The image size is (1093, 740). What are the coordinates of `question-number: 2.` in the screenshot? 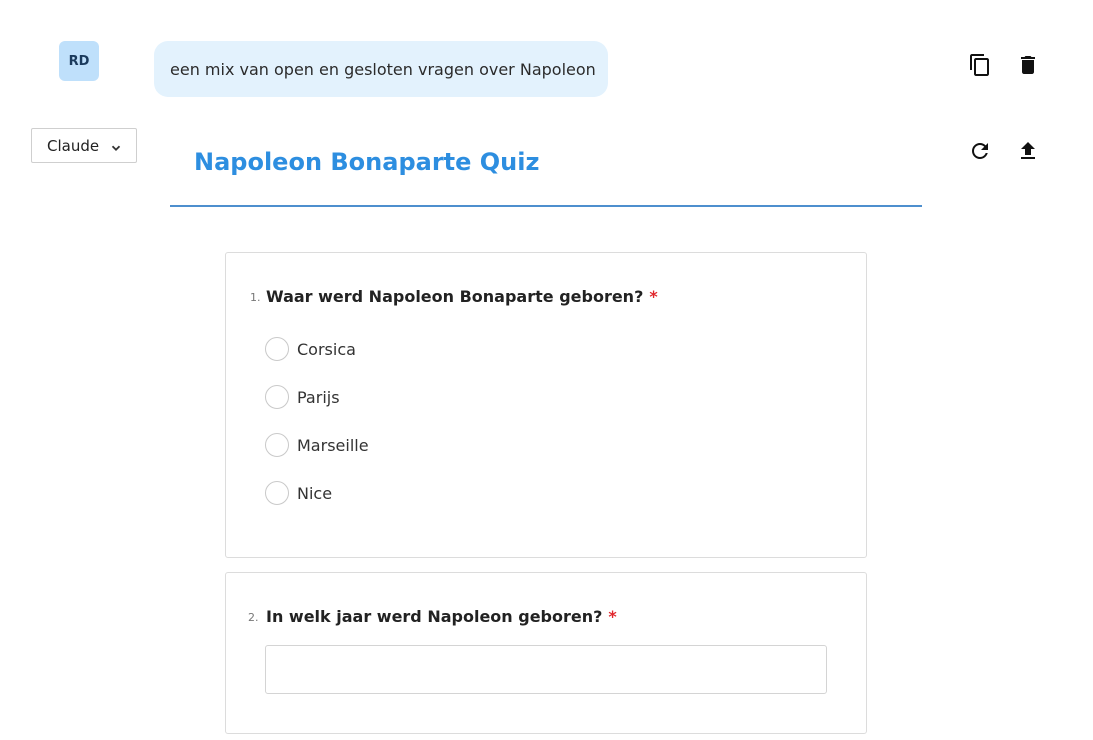 It's located at (253, 617).